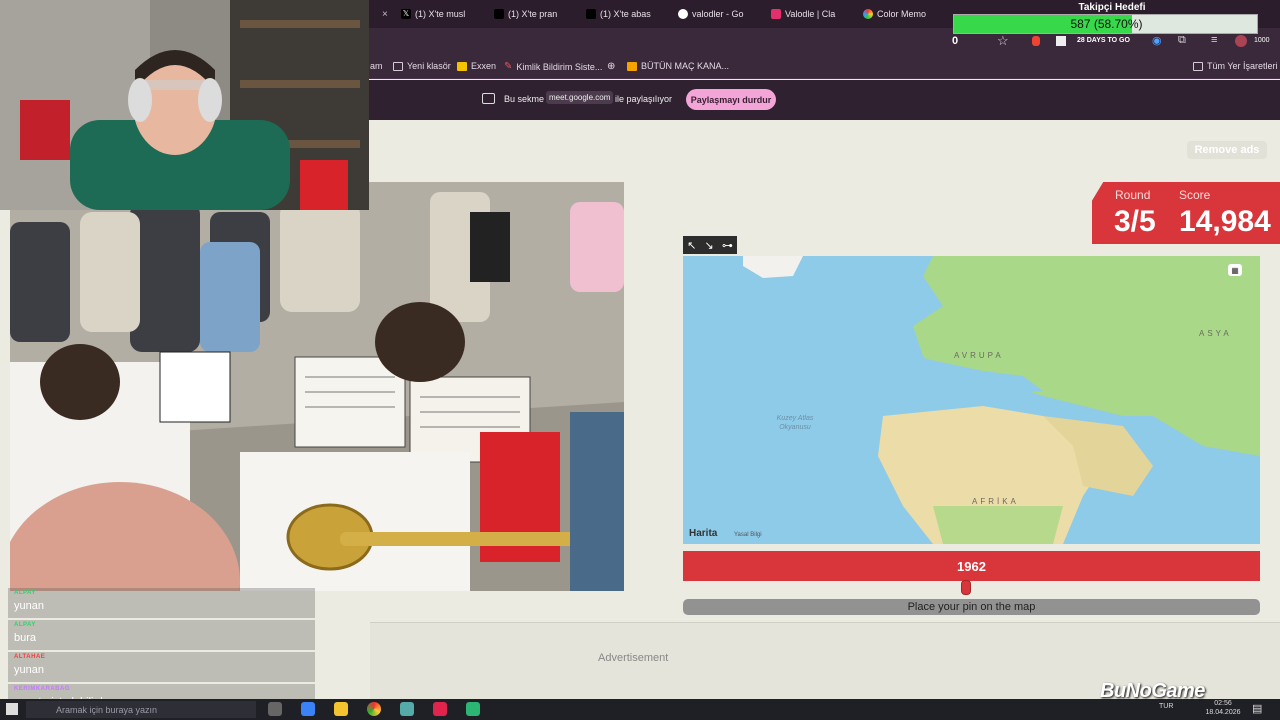 The image size is (1280, 720). I want to click on tab-label: Color Memo, so click(902, 14).